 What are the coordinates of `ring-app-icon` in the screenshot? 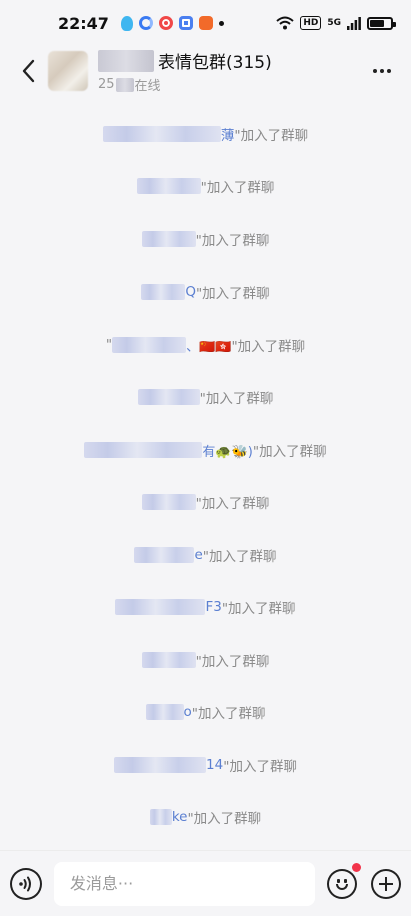 It's located at (145, 23).